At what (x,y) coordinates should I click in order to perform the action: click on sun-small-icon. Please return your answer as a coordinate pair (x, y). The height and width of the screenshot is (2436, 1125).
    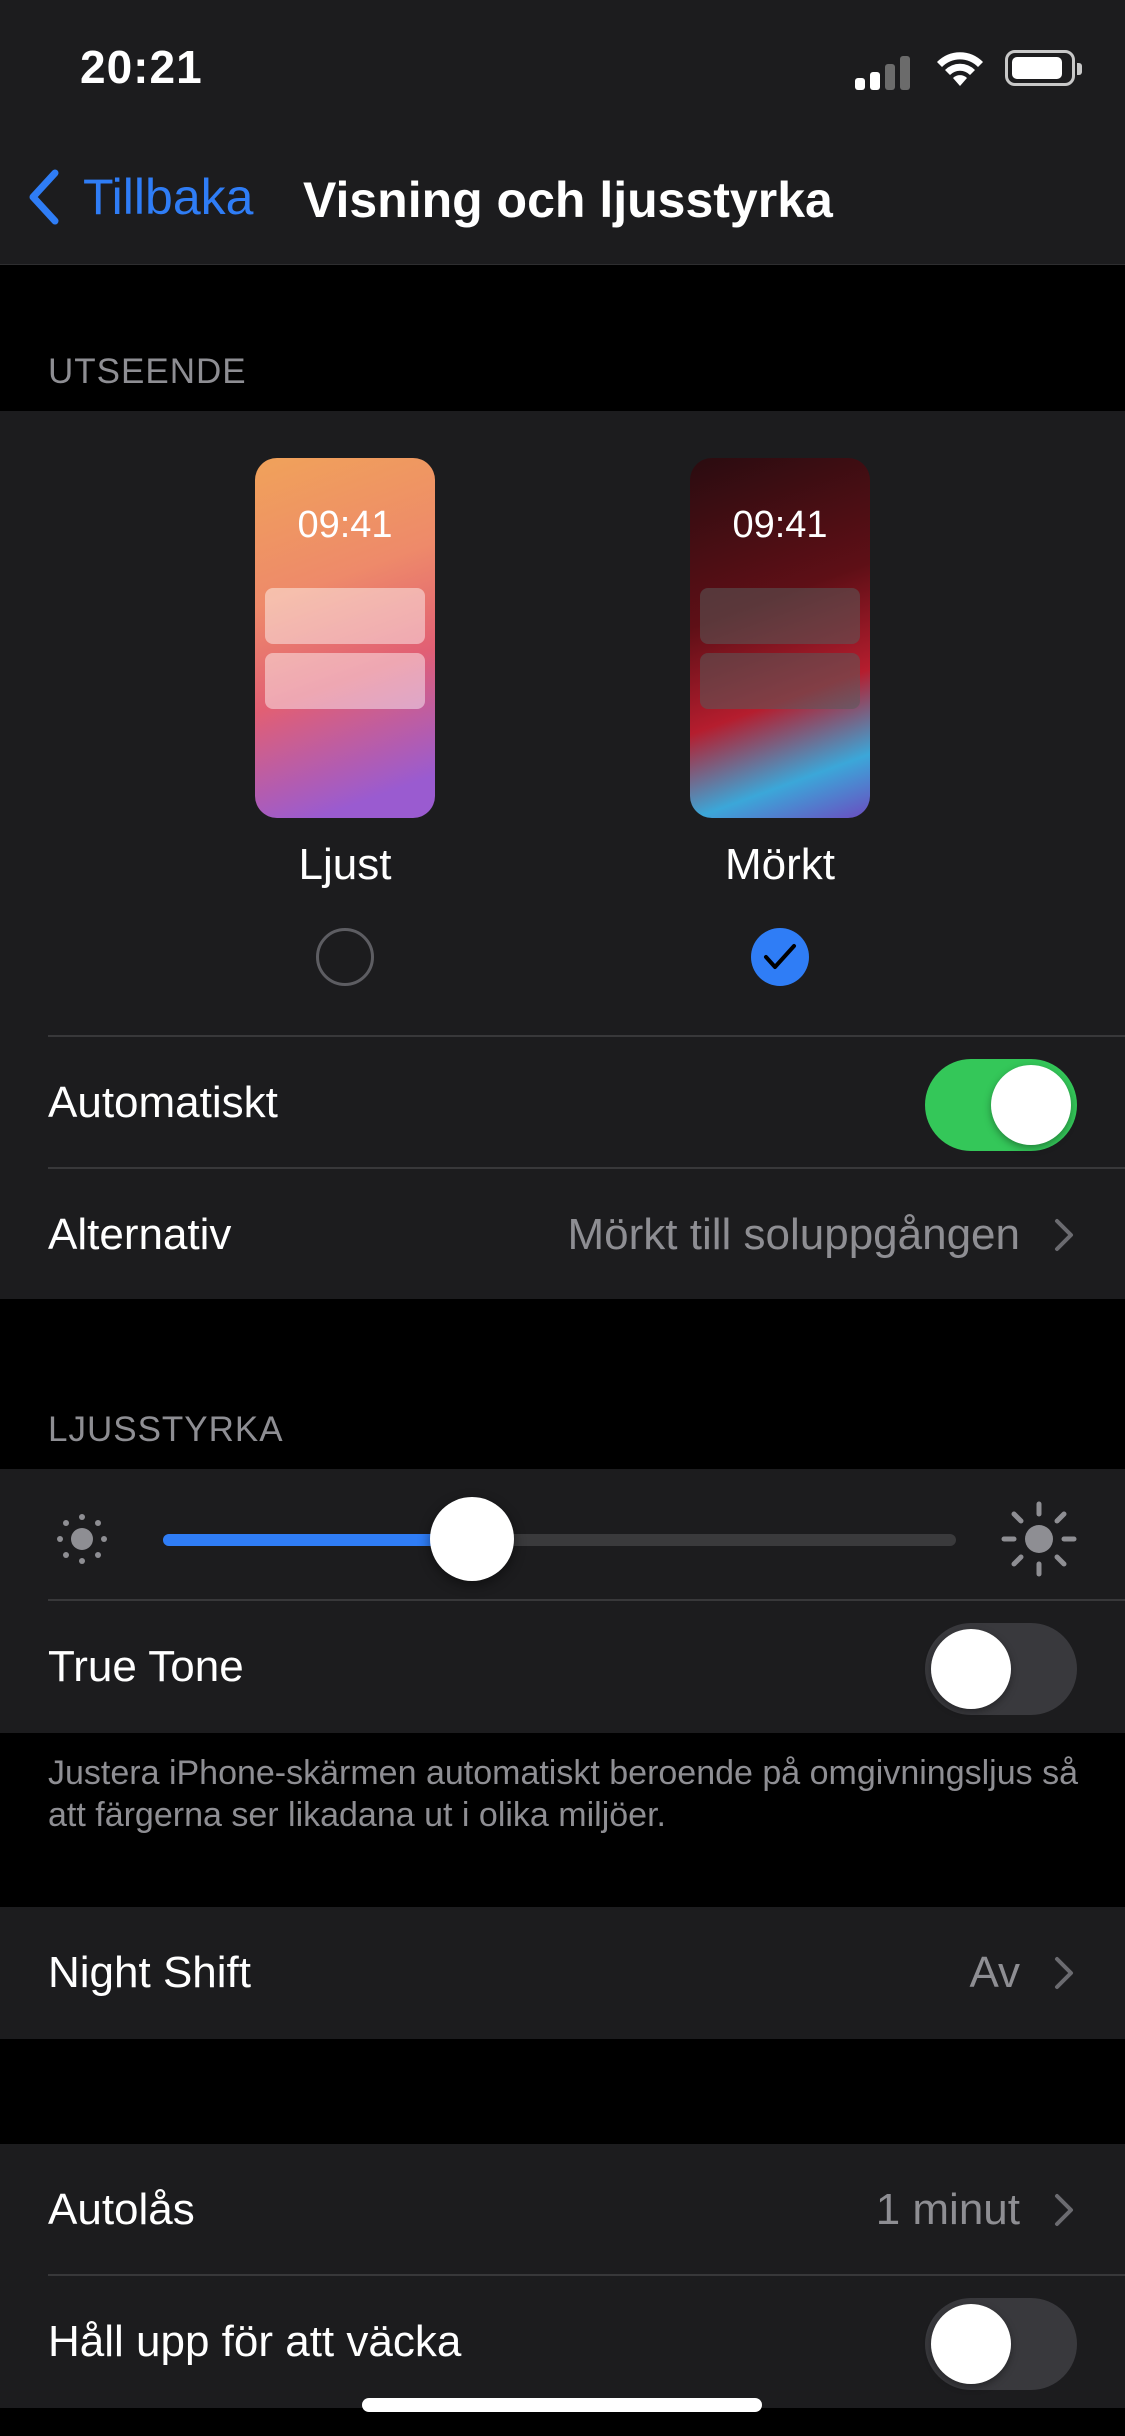
    Looking at the image, I should click on (82, 1539).